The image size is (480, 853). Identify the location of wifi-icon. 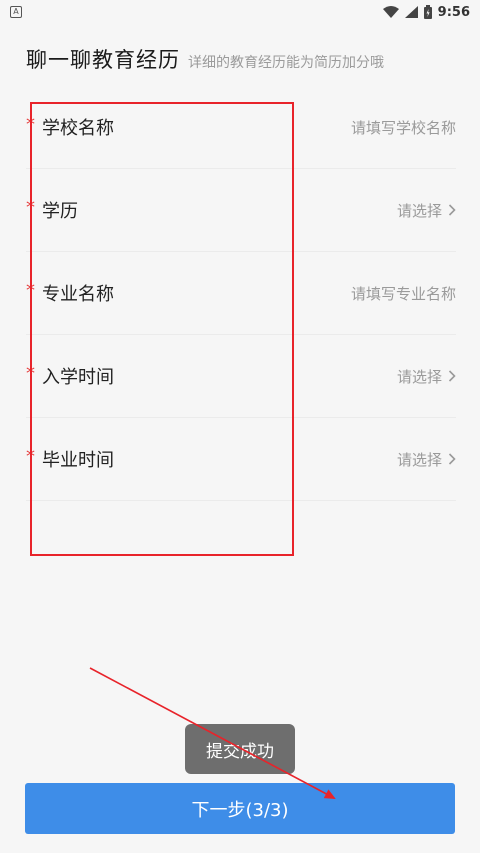
(390, 12).